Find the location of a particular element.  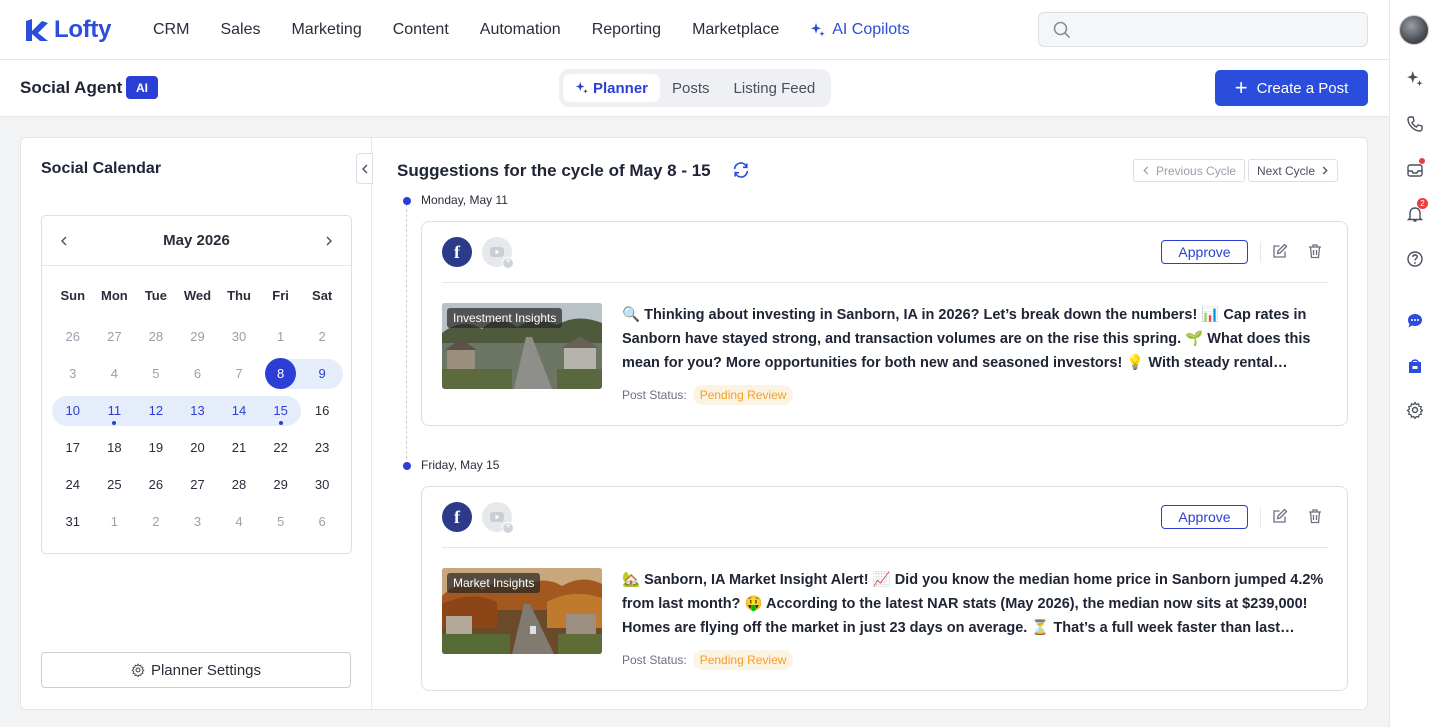

nav-item-marketplace: Marketplace is located at coordinates (735, 30).